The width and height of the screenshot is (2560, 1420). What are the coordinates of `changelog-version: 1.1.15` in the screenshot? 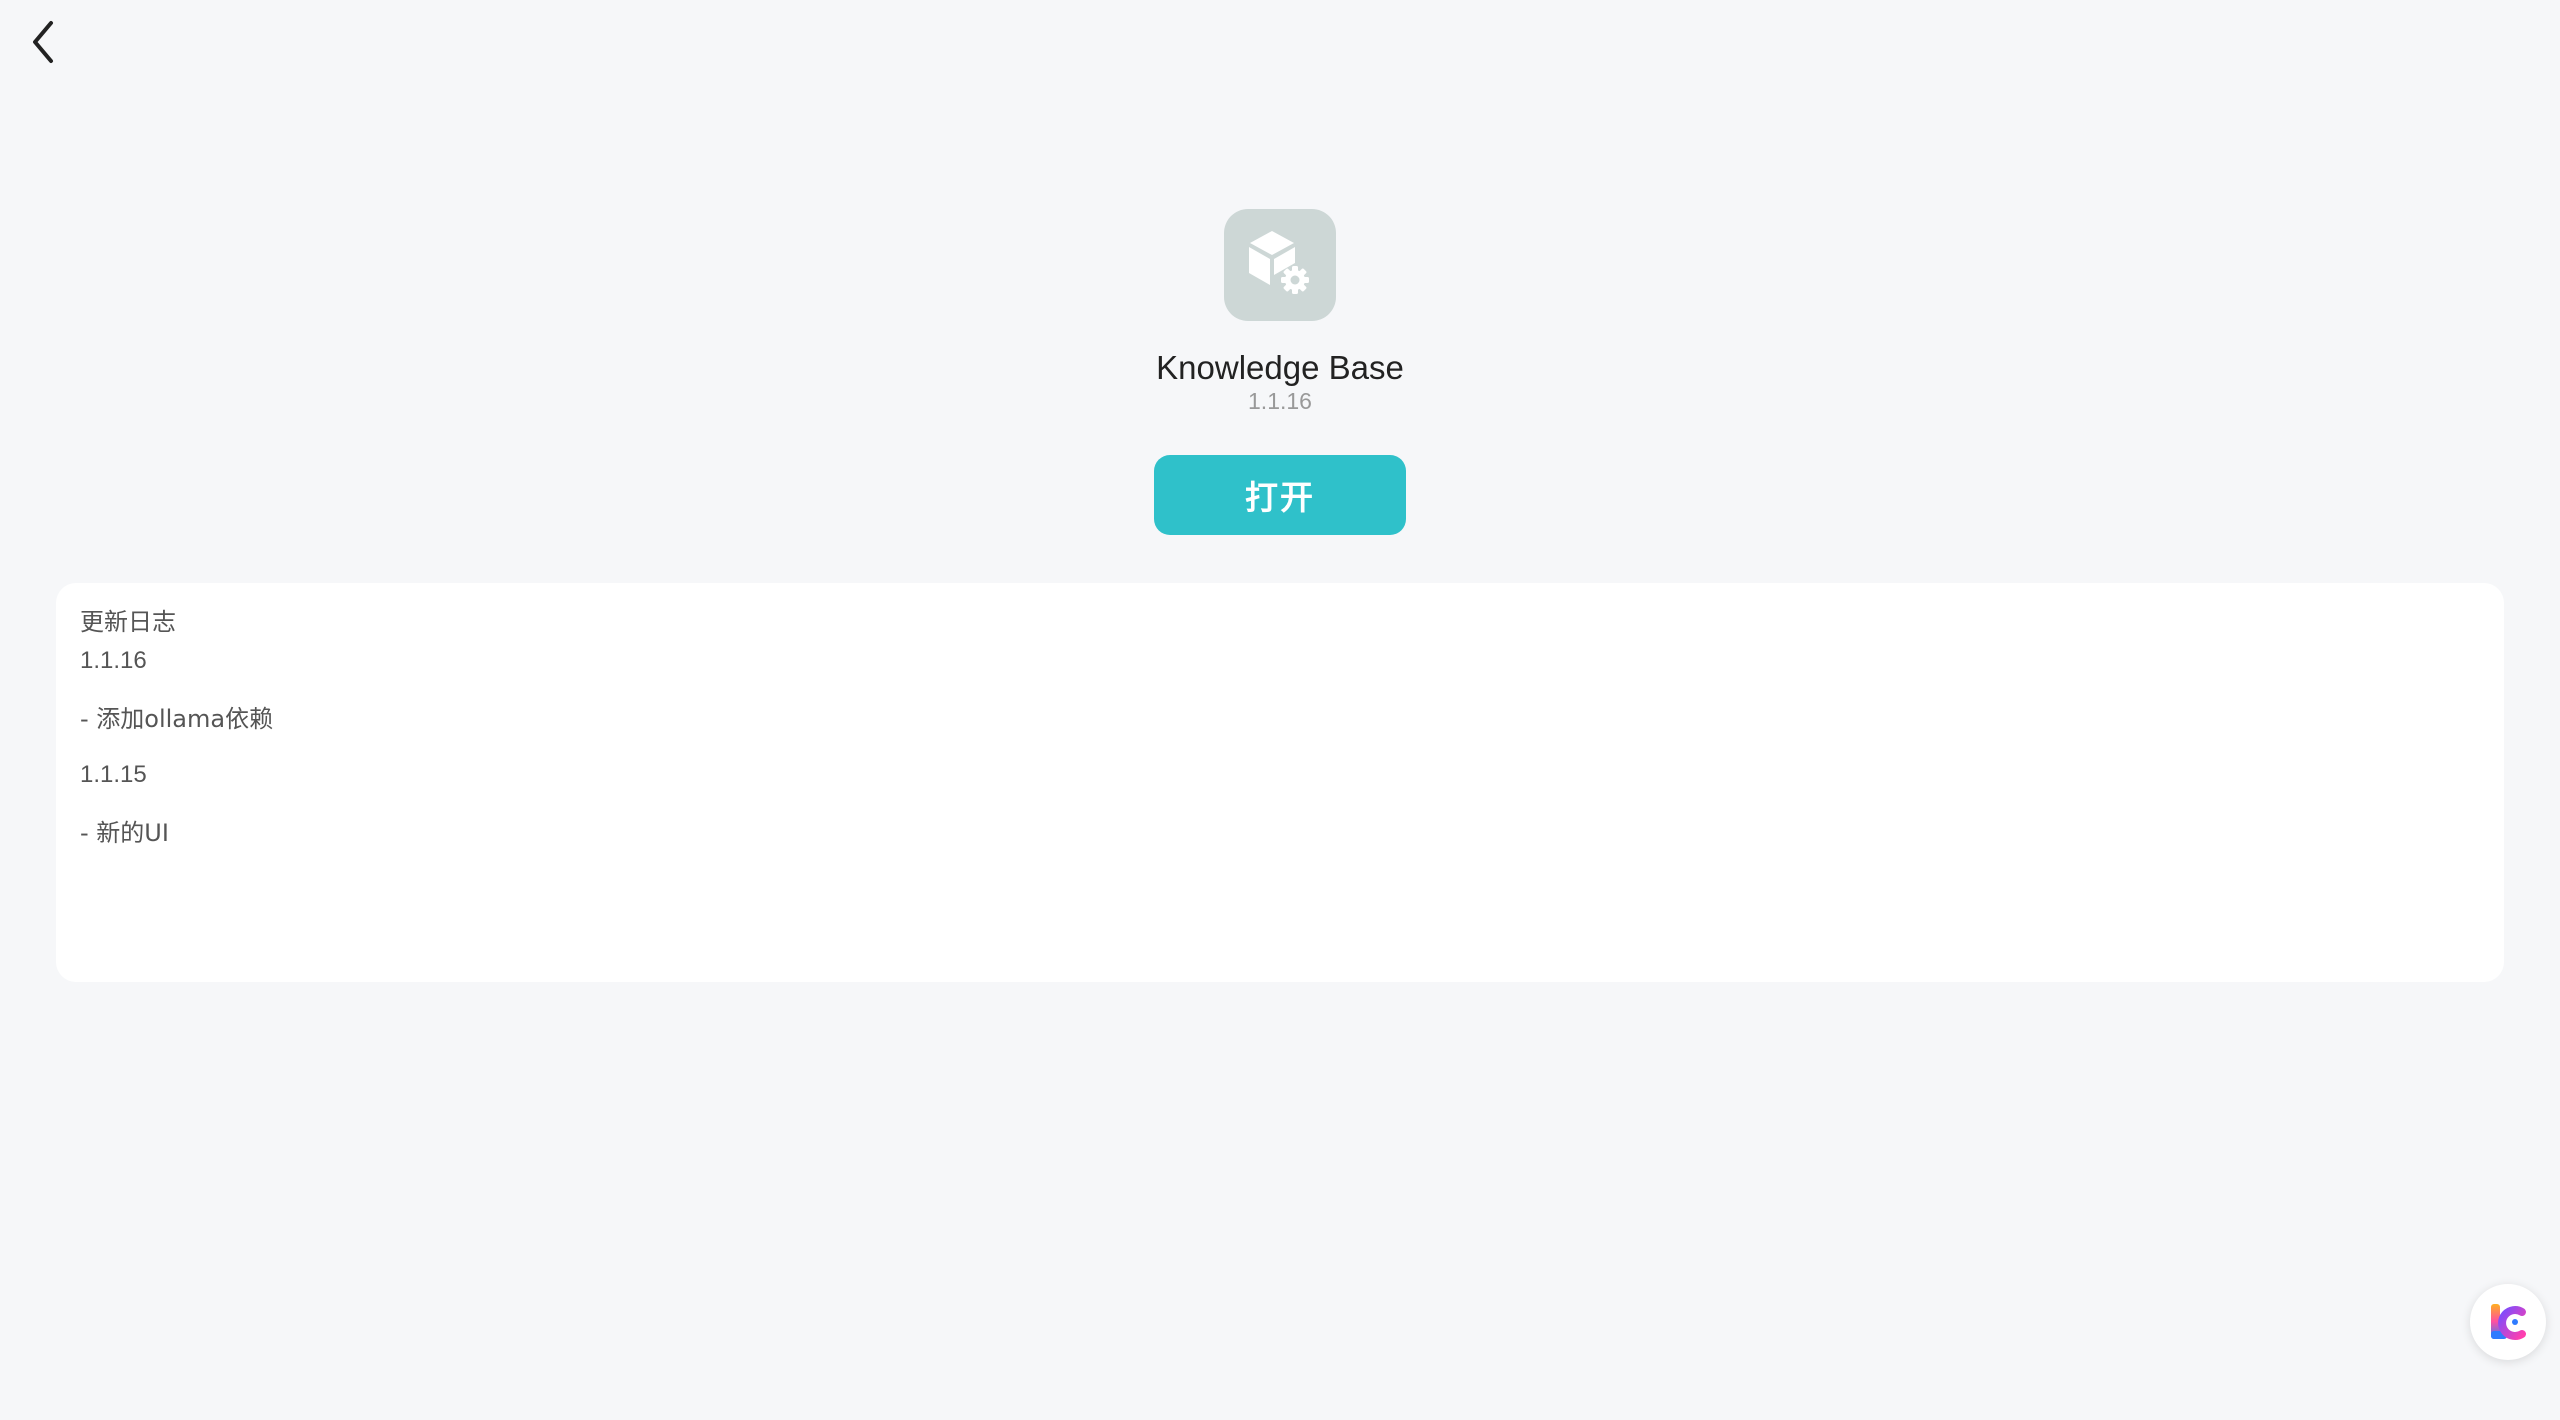 It's located at (113, 774).